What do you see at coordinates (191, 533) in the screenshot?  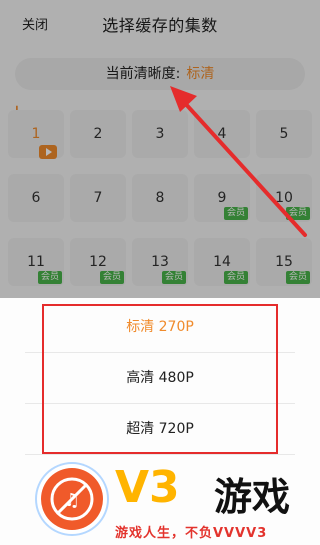 I see `watermark-slogan: 游戏人生，不负VVVV3` at bounding box center [191, 533].